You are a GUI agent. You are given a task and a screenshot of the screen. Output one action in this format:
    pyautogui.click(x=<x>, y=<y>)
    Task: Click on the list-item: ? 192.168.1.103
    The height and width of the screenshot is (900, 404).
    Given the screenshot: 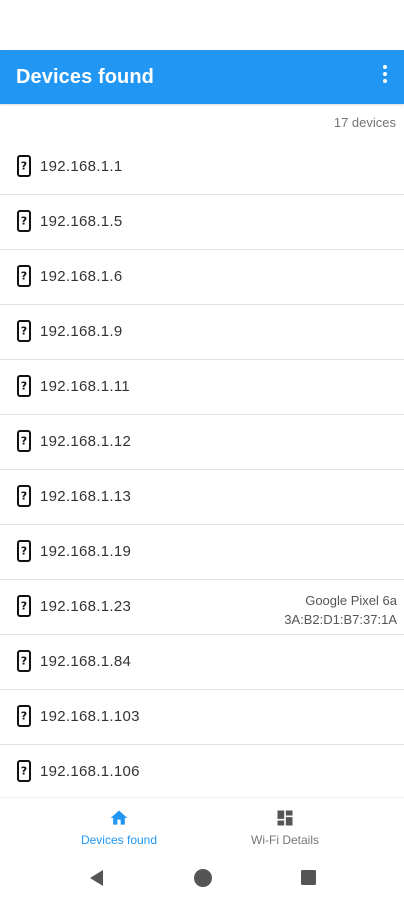 What is the action you would take?
    pyautogui.click(x=202, y=717)
    